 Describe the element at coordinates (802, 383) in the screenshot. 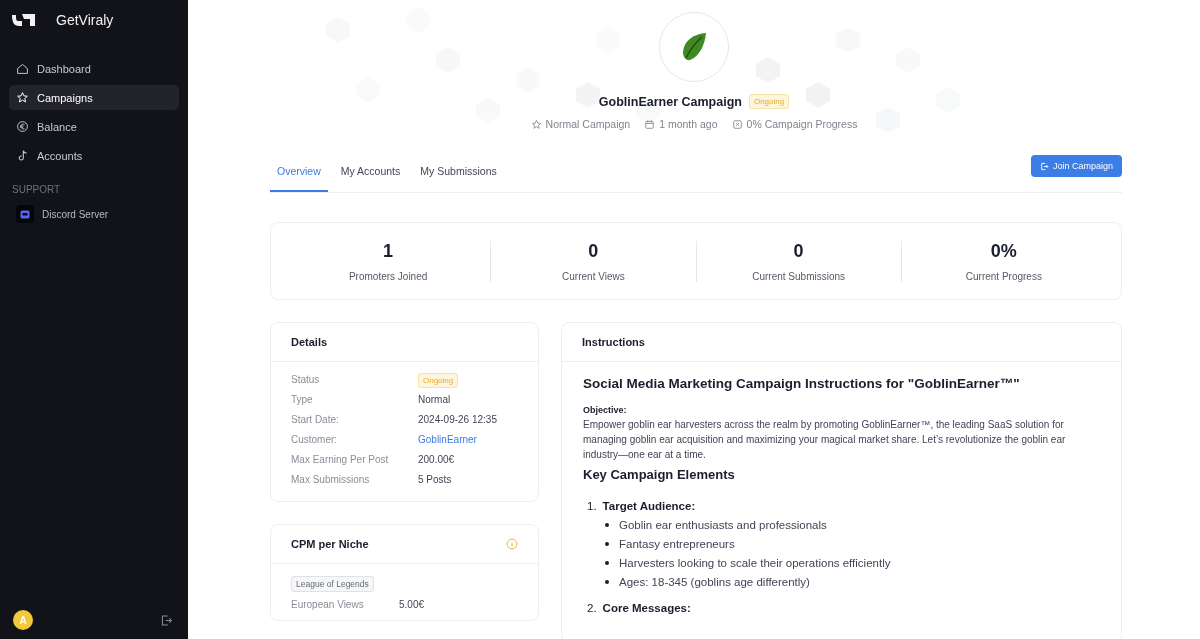

I see `instructions-heading: Social Media Marketing Campaign Instructions for "GoblinEarner™"` at that location.